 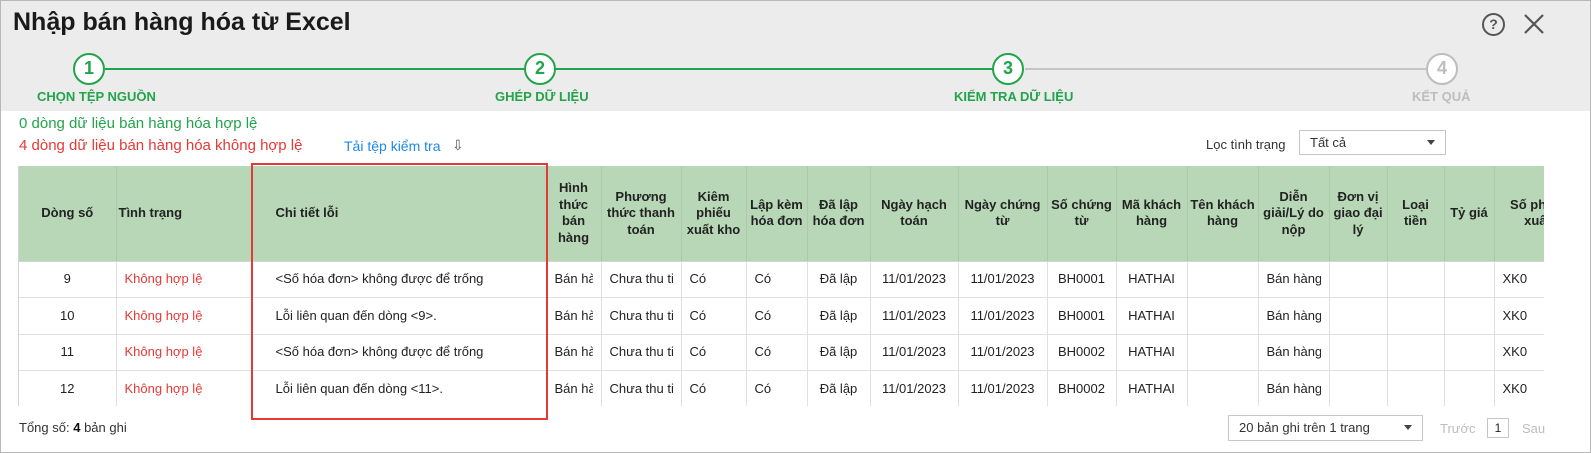 I want to click on step-3-label: KIỂM TRA DỮ LIỆU, so click(x=1014, y=96).